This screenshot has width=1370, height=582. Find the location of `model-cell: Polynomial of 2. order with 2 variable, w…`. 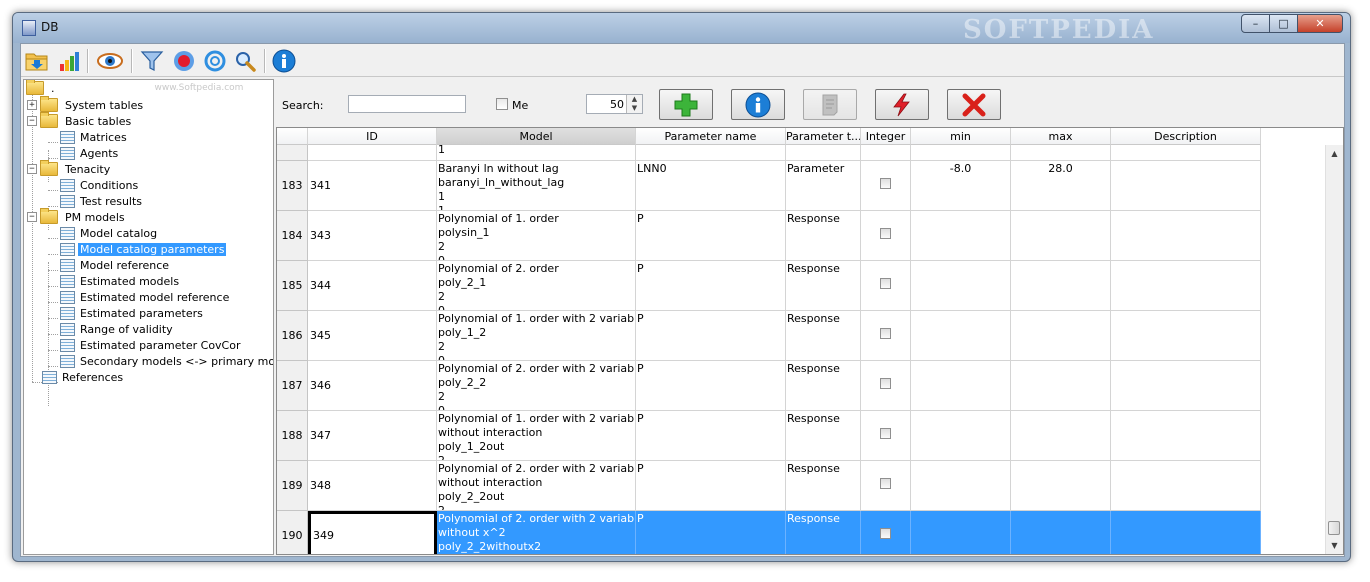

model-cell: Polynomial of 2. order with 2 variable, w… is located at coordinates (536, 486).